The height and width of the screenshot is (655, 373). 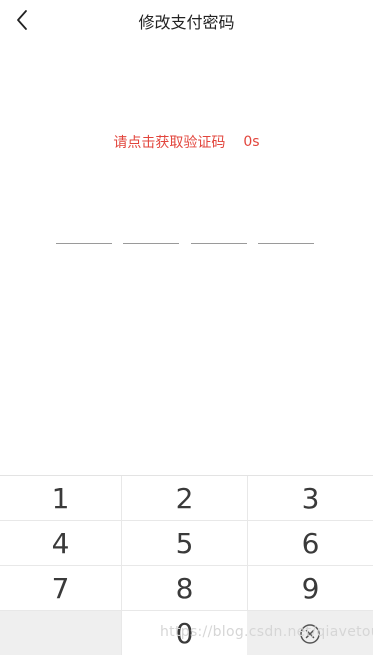 What do you see at coordinates (310, 498) in the screenshot?
I see `key-3: 3` at bounding box center [310, 498].